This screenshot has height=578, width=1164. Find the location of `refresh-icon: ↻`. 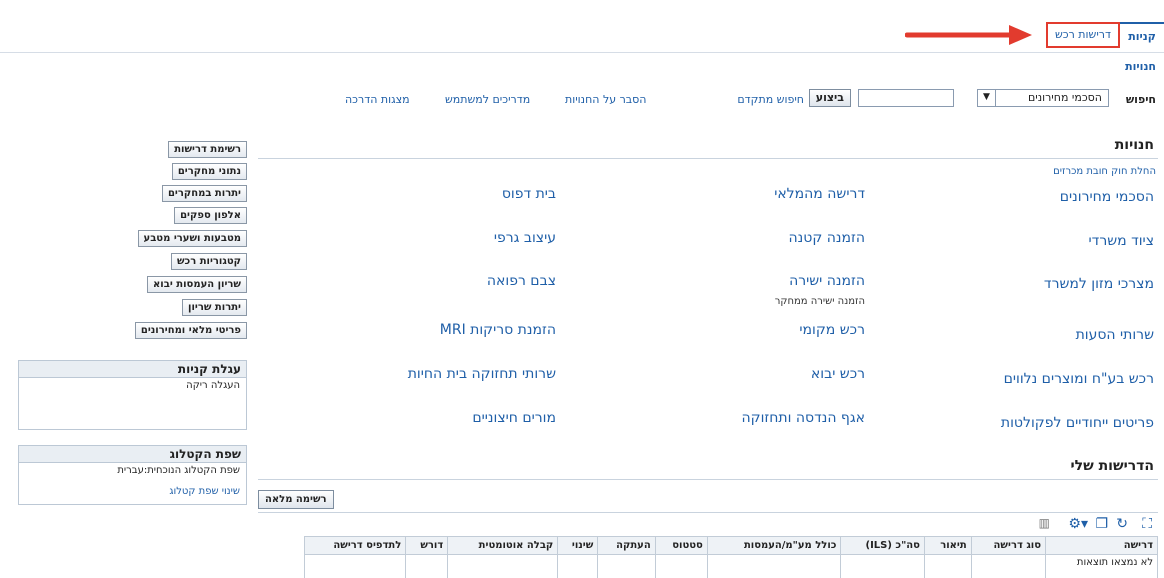

refresh-icon: ↻ is located at coordinates (1122, 524).